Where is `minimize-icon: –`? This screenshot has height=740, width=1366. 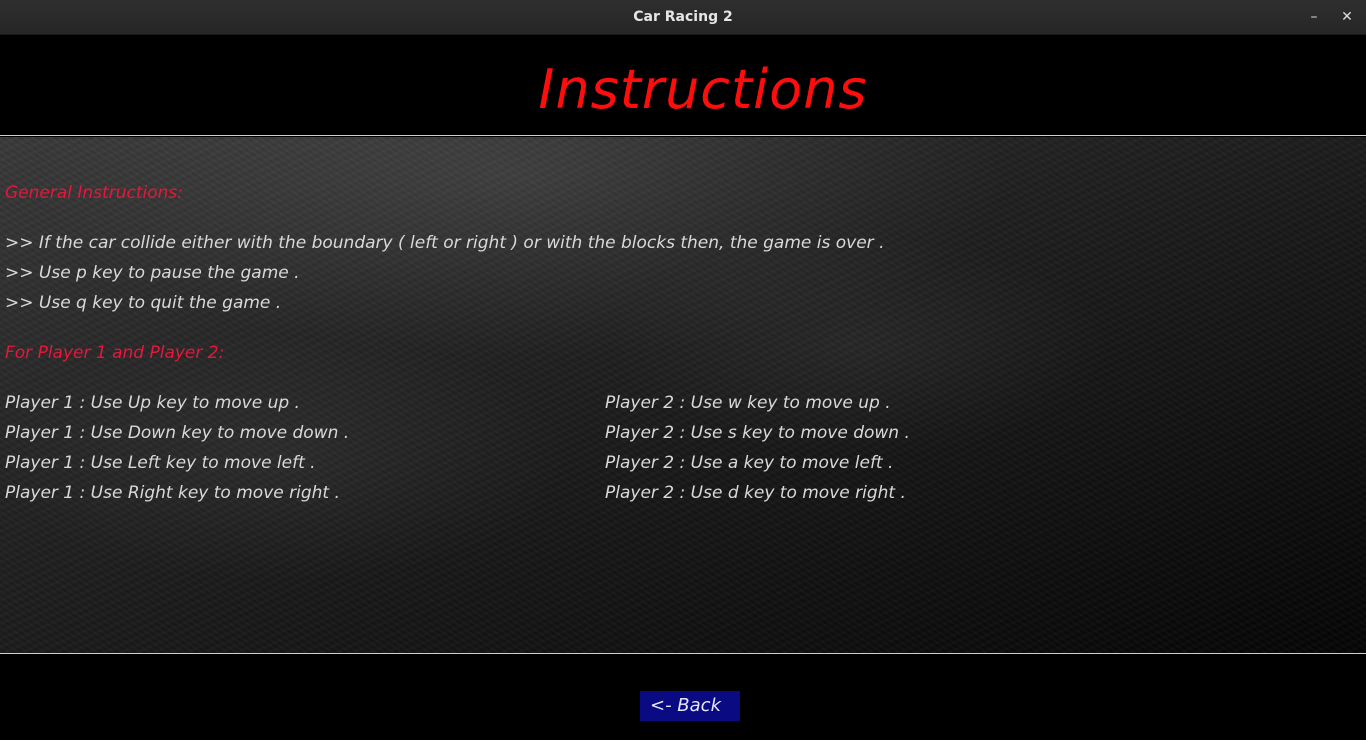
minimize-icon: – is located at coordinates (1314, 18).